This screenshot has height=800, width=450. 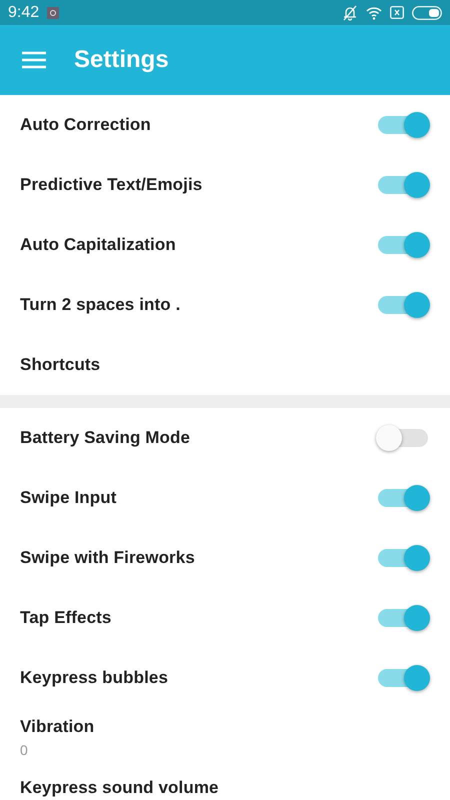 What do you see at coordinates (53, 12) in the screenshot?
I see `notification-icon` at bounding box center [53, 12].